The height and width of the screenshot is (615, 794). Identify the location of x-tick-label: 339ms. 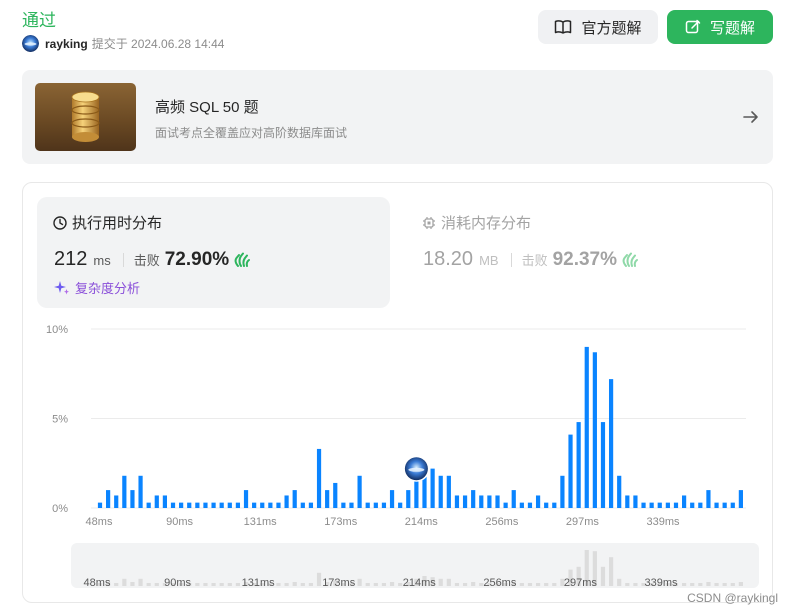
(663, 522).